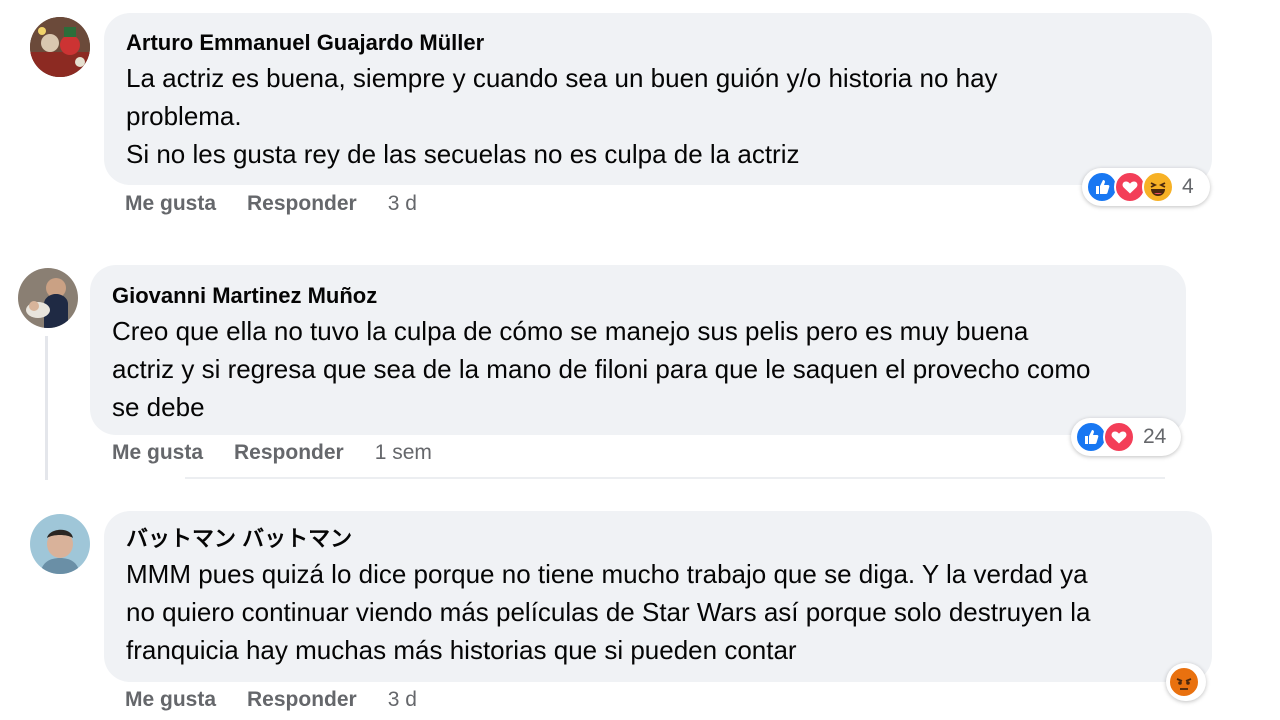  What do you see at coordinates (1119, 437) in the screenshot?
I see `love-icon` at bounding box center [1119, 437].